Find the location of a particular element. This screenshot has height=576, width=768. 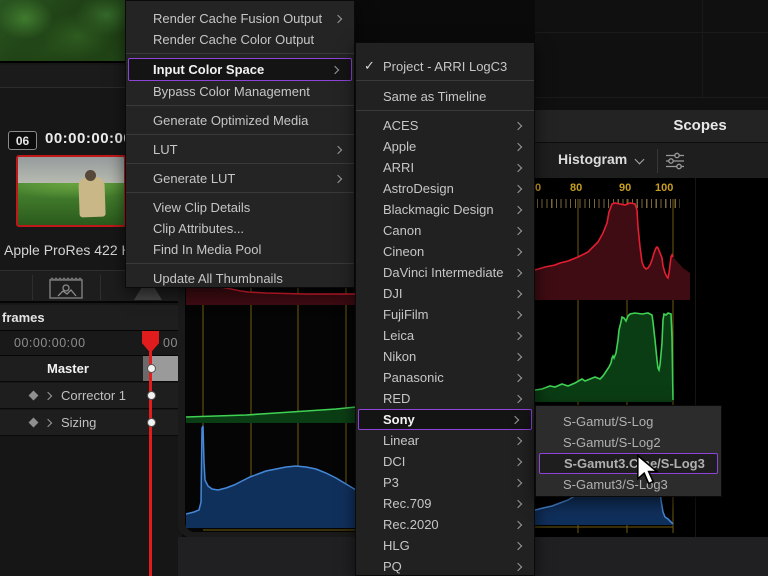

keyframes-header: frames is located at coordinates (91, 318).